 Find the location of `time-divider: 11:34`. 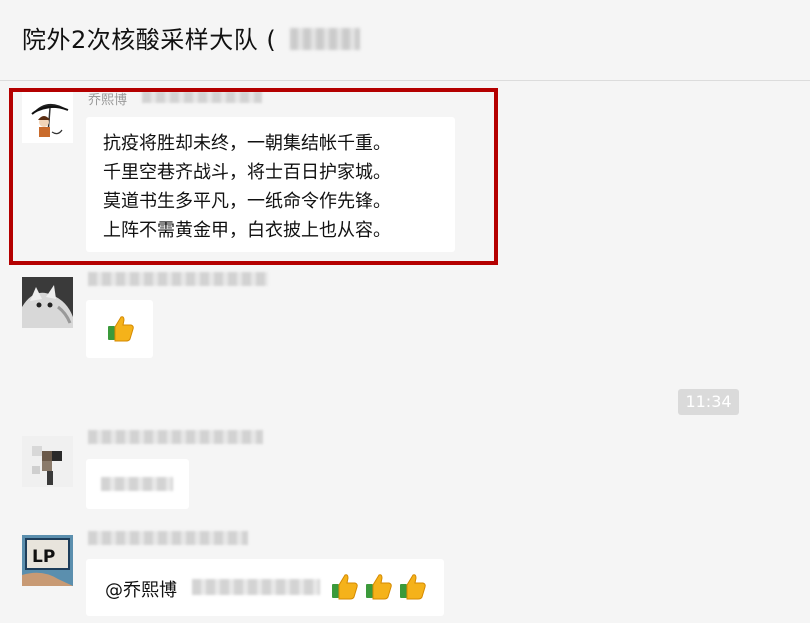

time-divider: 11:34 is located at coordinates (708, 402).